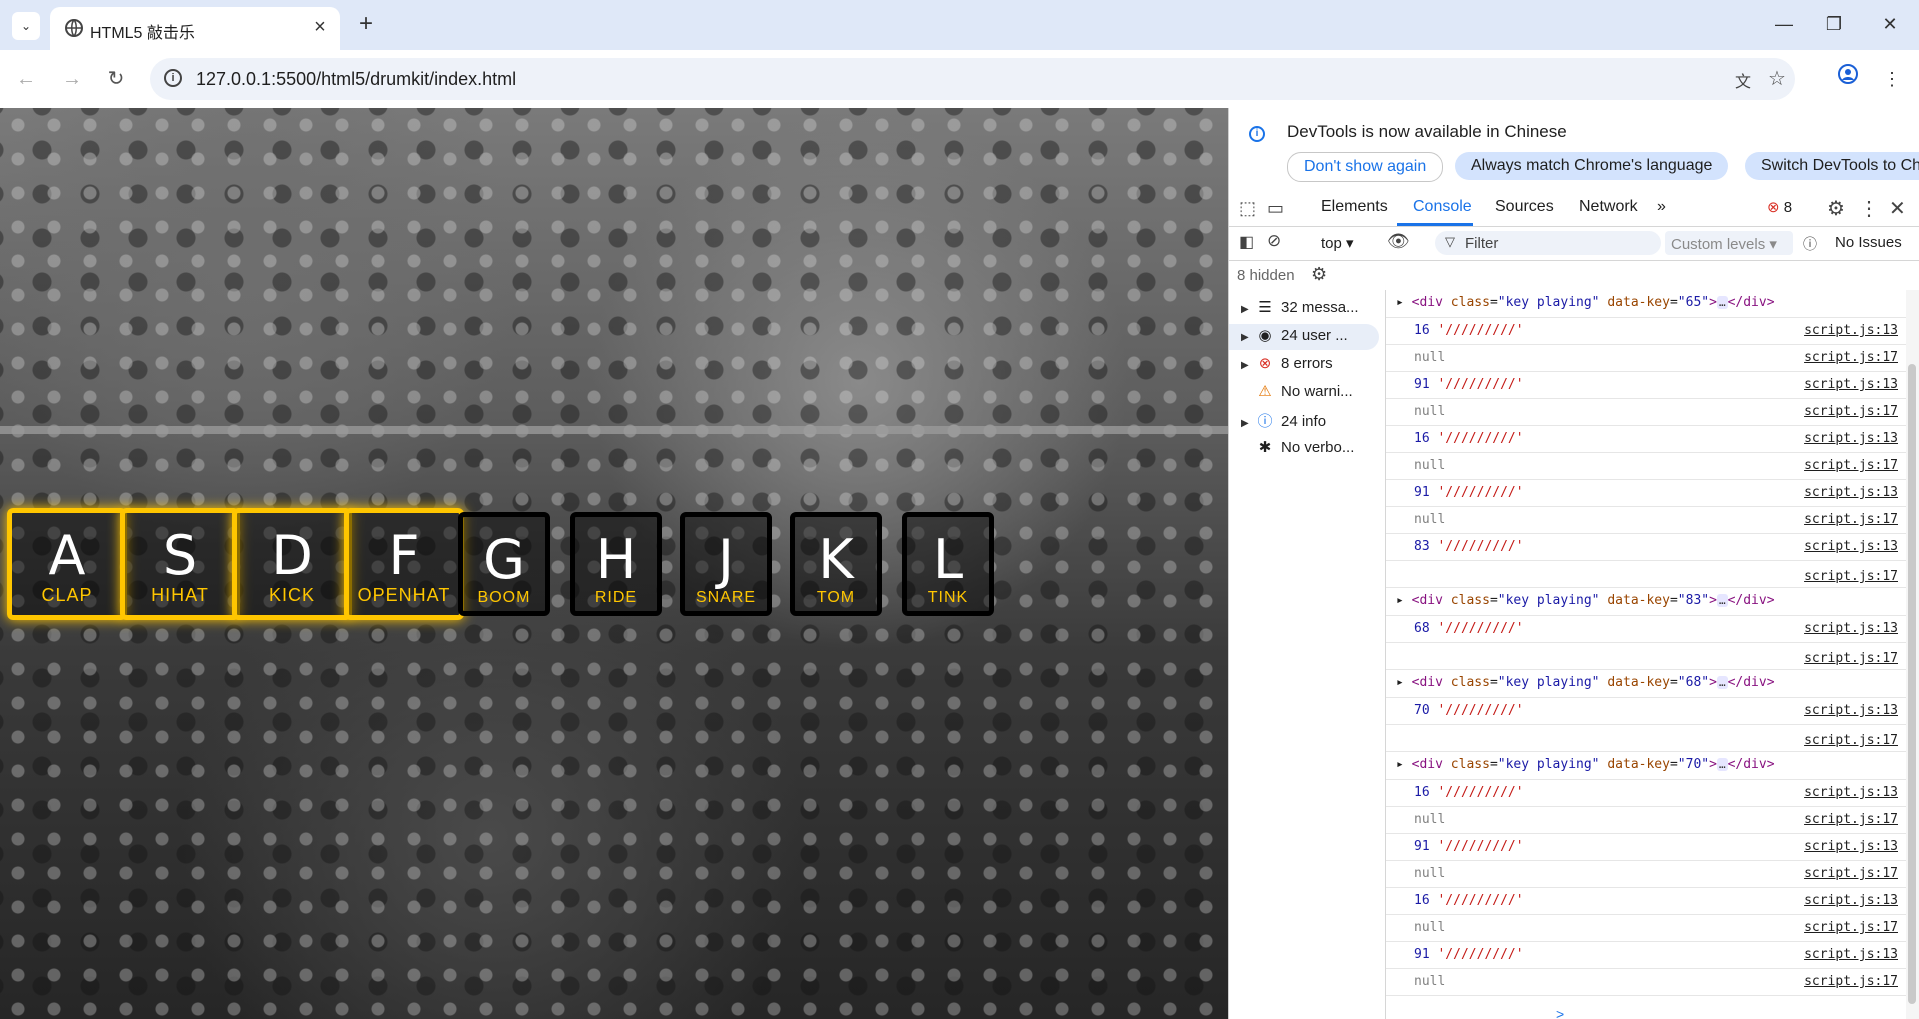  I want to click on tab-elements: Elements, so click(1354, 207).